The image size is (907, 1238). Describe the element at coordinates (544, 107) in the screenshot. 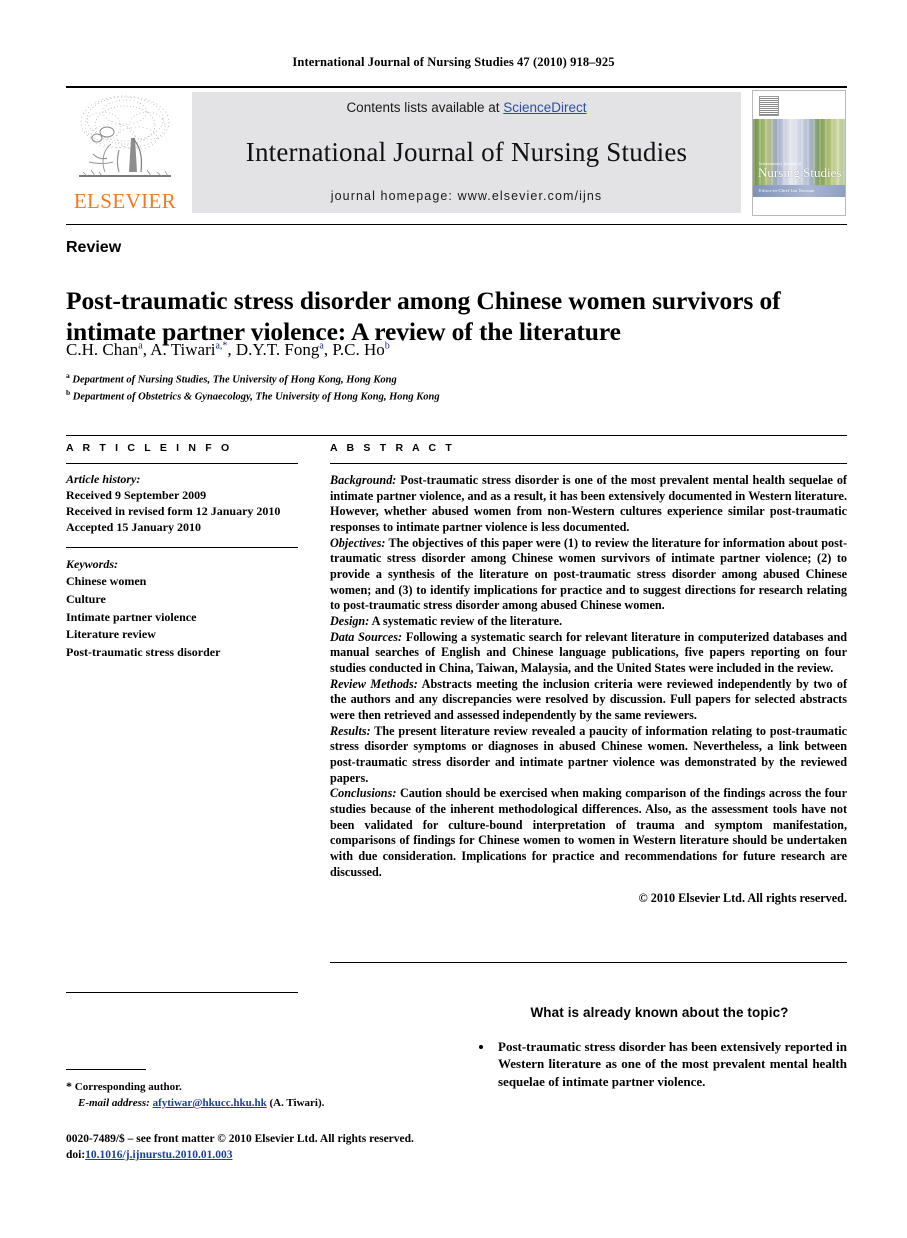

I see `sciencedirect-link: ScienceDirect` at that location.